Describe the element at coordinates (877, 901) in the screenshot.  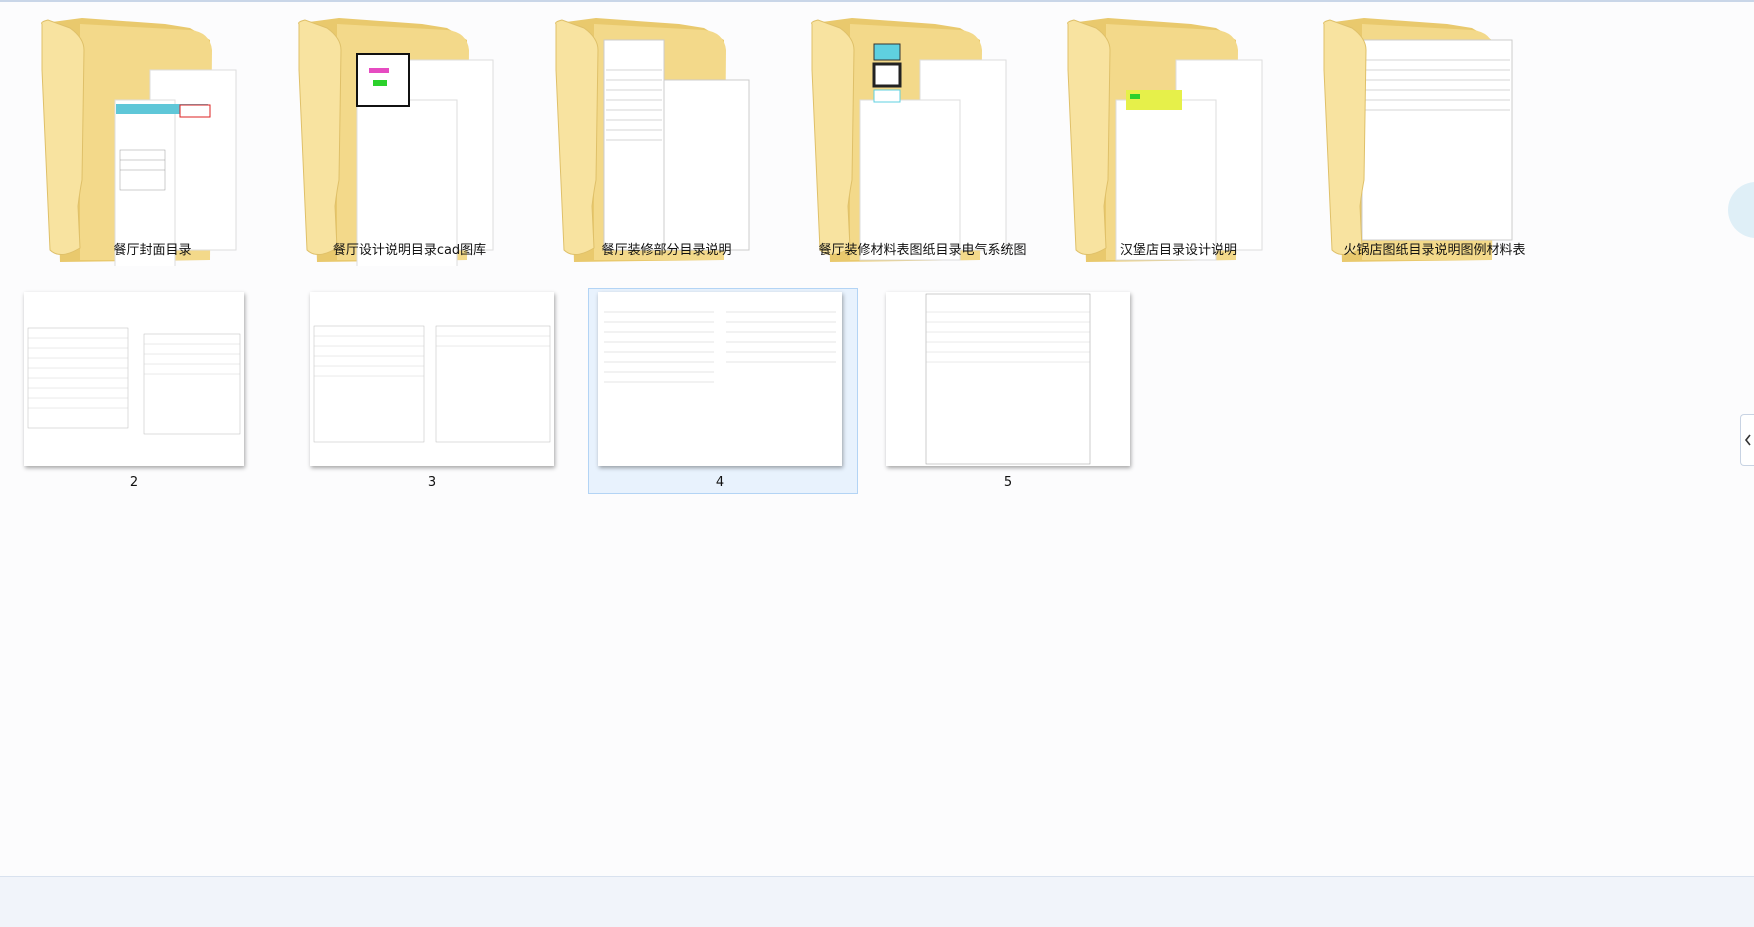
I see `status-bar` at that location.